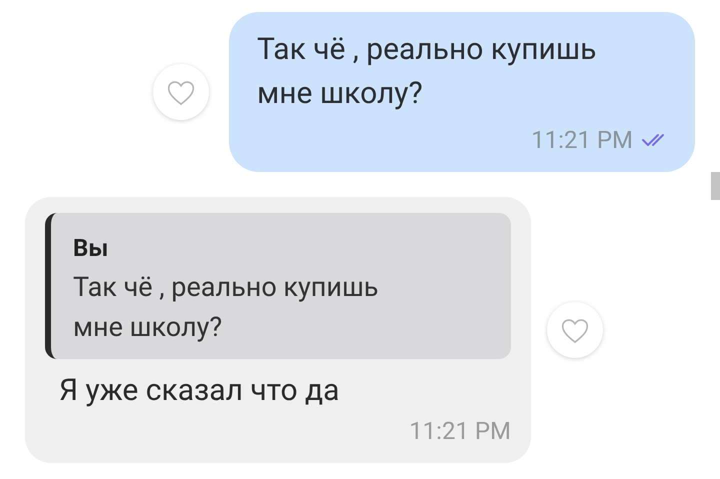 This screenshot has height=479, width=720. I want to click on quote-author: Вы, so click(91, 248).